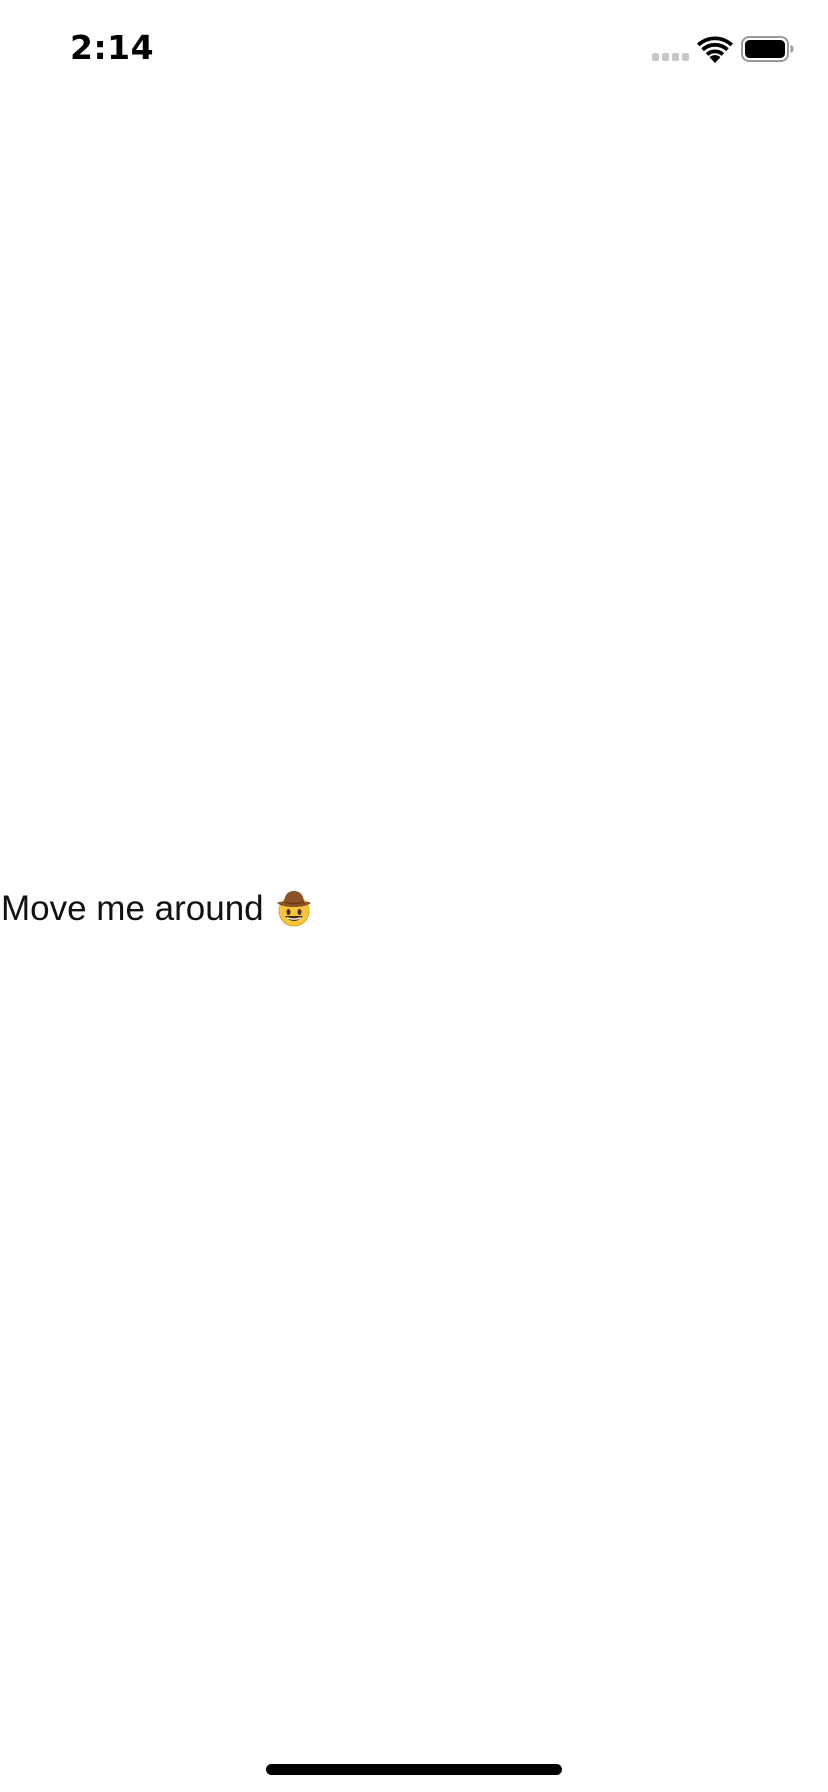 This screenshot has height=1792, width=828. What do you see at coordinates (715, 49) in the screenshot?
I see `wifi-icon` at bounding box center [715, 49].